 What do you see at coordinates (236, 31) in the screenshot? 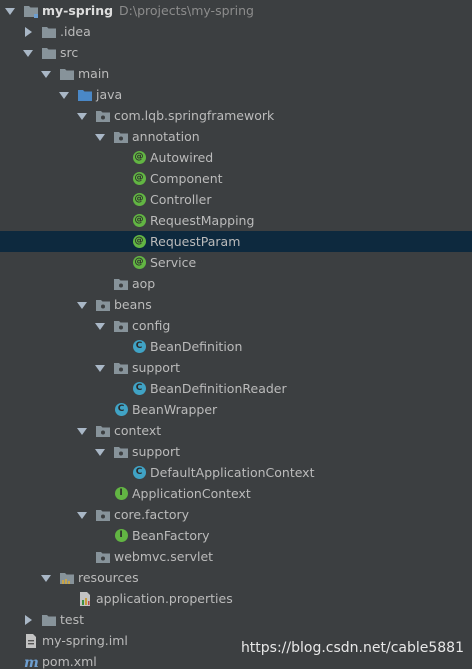
I see `tree-item--idea: .idea` at bounding box center [236, 31].